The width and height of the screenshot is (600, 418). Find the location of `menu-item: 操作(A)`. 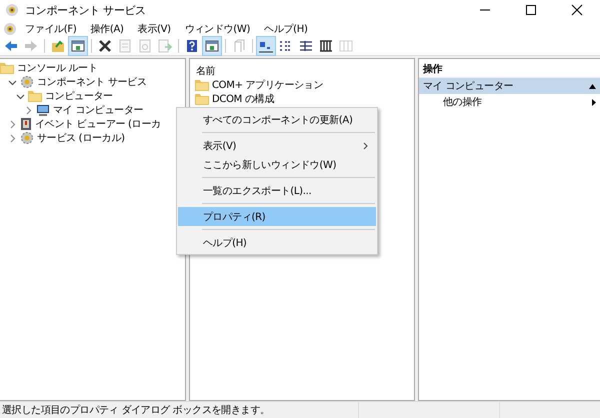

menu-item: 操作(A) is located at coordinates (107, 28).